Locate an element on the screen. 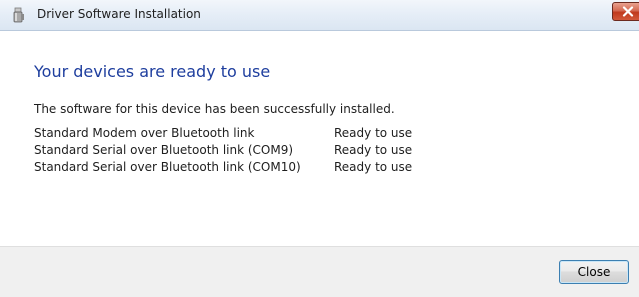 This screenshot has width=639, height=297. title-close-button is located at coordinates (625, 11).